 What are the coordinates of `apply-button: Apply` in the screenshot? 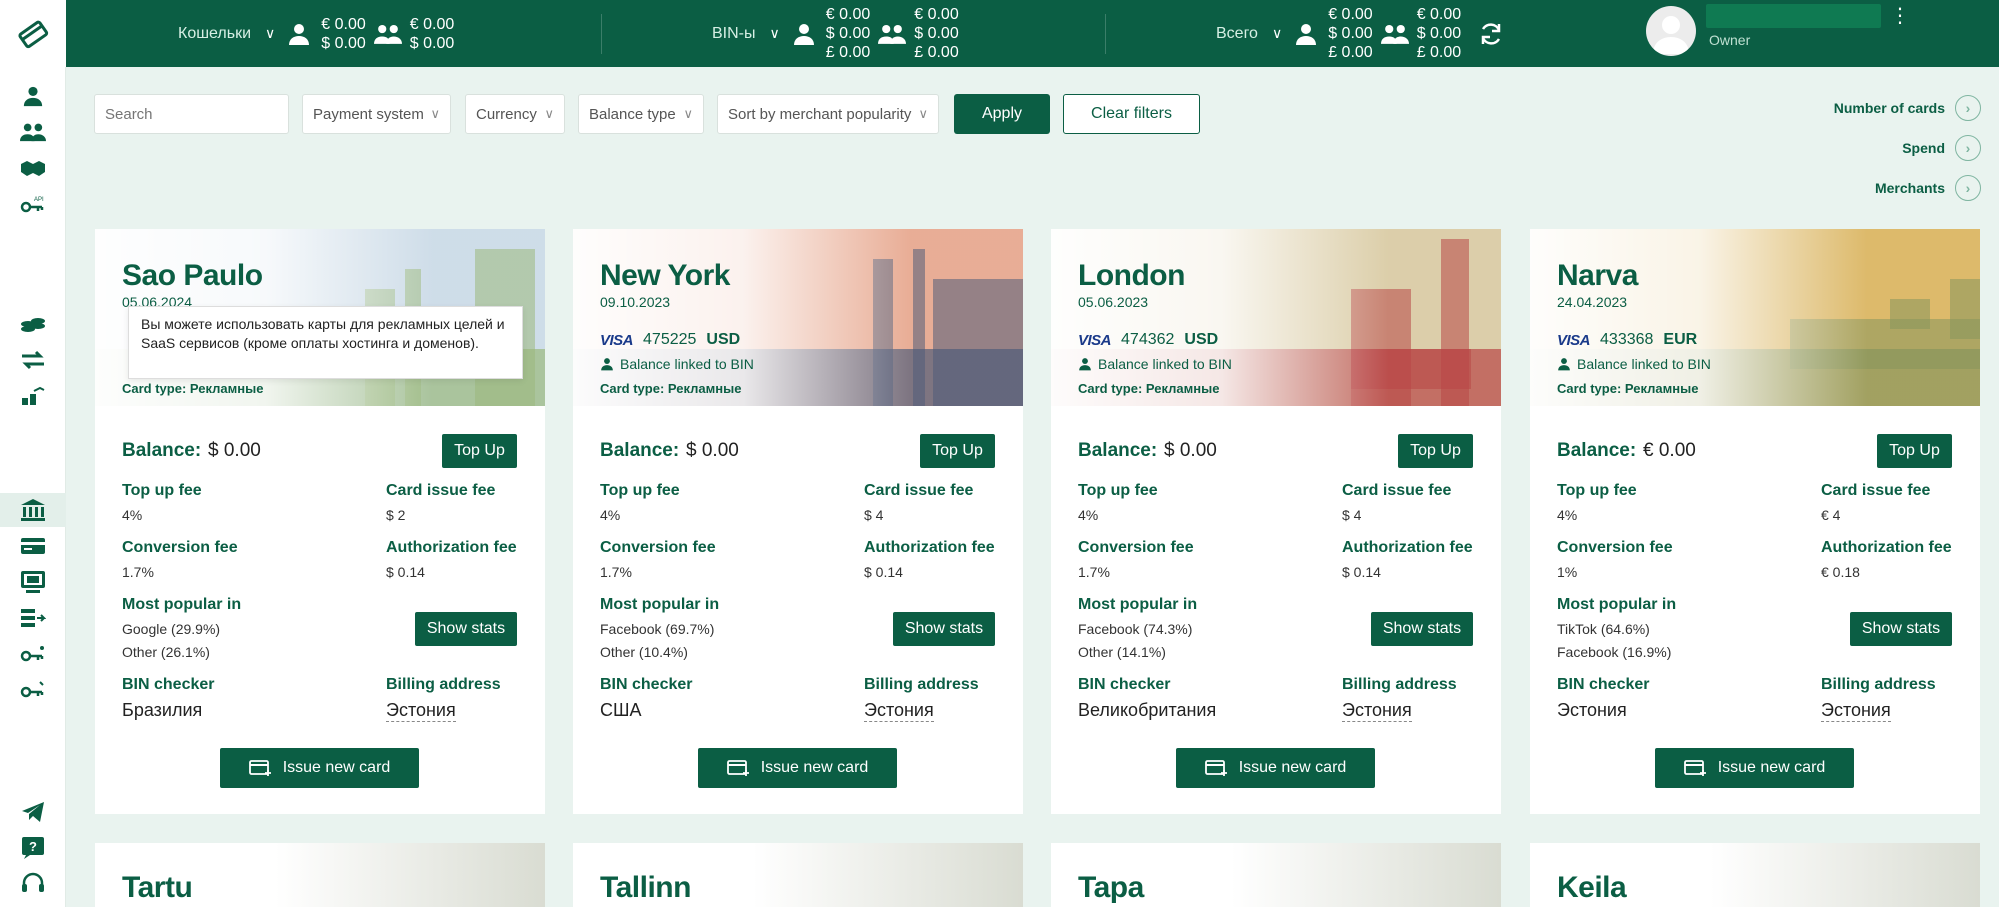 It's located at (1002, 114).